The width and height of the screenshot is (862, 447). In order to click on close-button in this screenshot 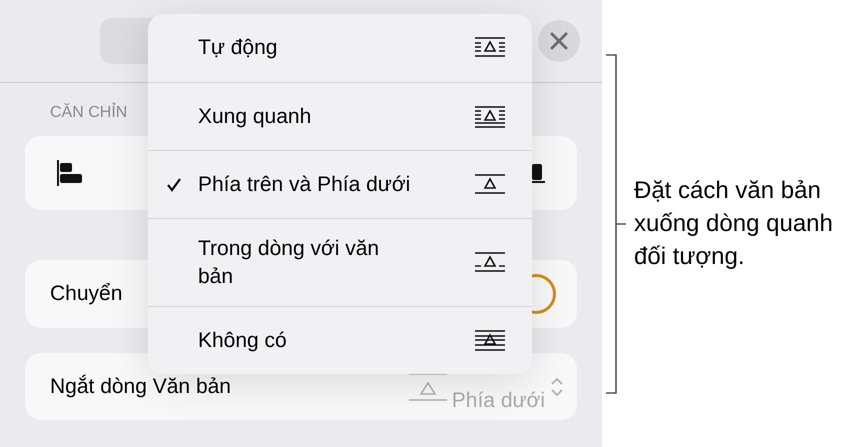, I will do `click(559, 41)`.